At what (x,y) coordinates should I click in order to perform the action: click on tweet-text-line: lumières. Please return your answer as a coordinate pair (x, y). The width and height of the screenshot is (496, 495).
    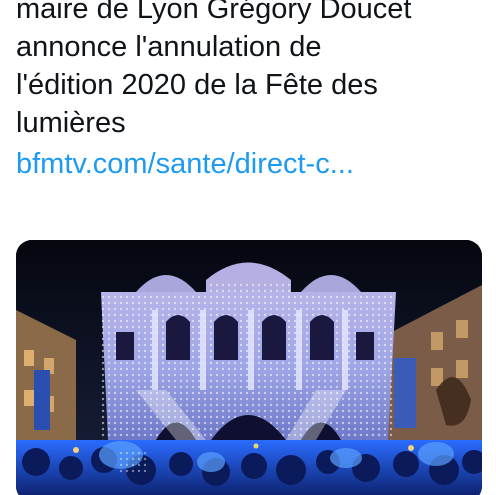
    Looking at the image, I should click on (71, 123).